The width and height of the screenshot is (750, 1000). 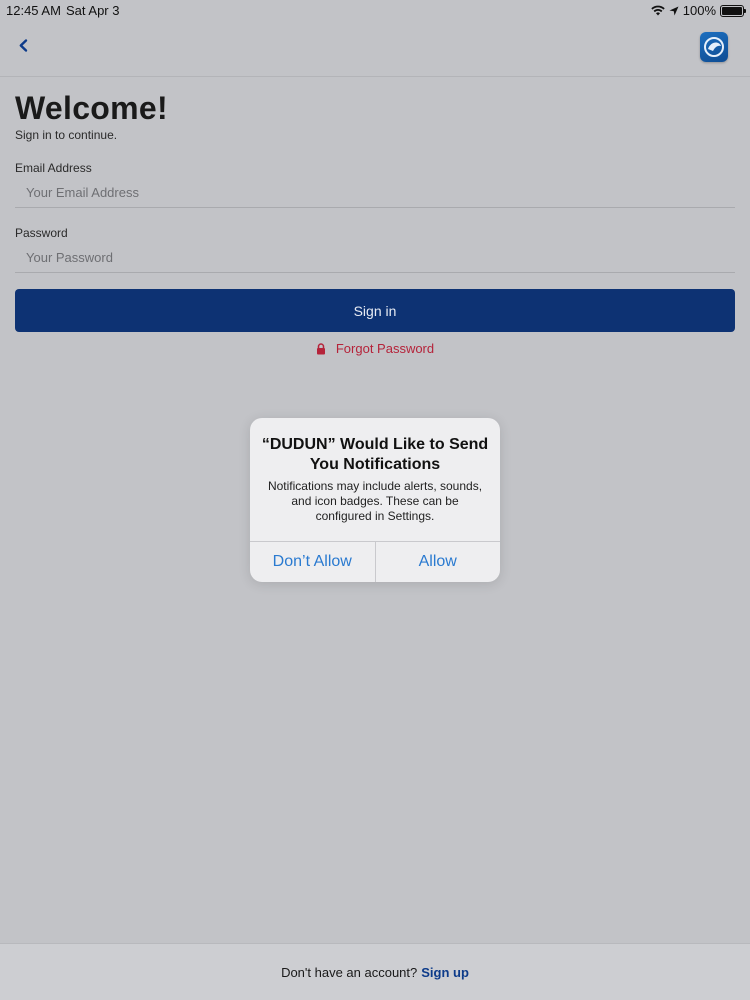 What do you see at coordinates (91, 108) in the screenshot?
I see `page-title: Welcome!` at bounding box center [91, 108].